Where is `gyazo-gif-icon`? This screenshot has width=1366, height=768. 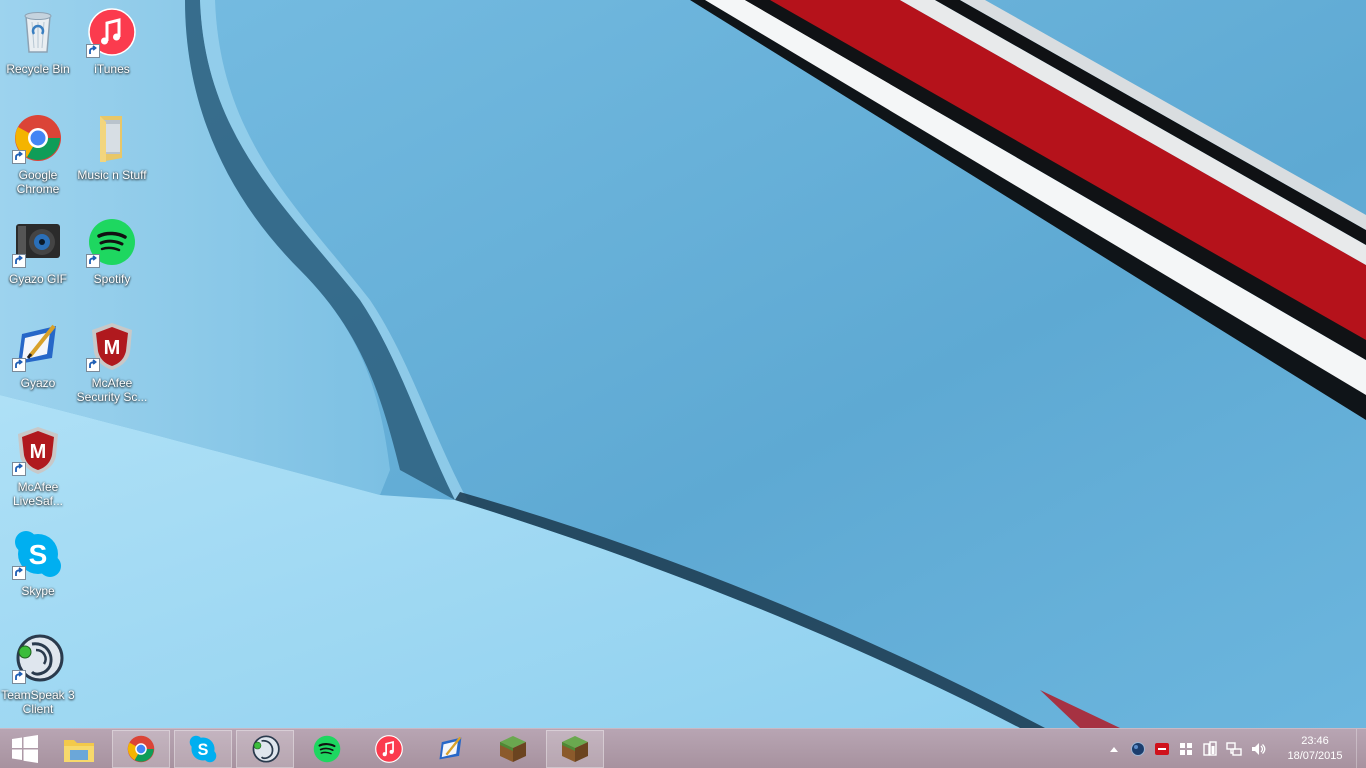
gyazo-gif-icon is located at coordinates (38, 242).